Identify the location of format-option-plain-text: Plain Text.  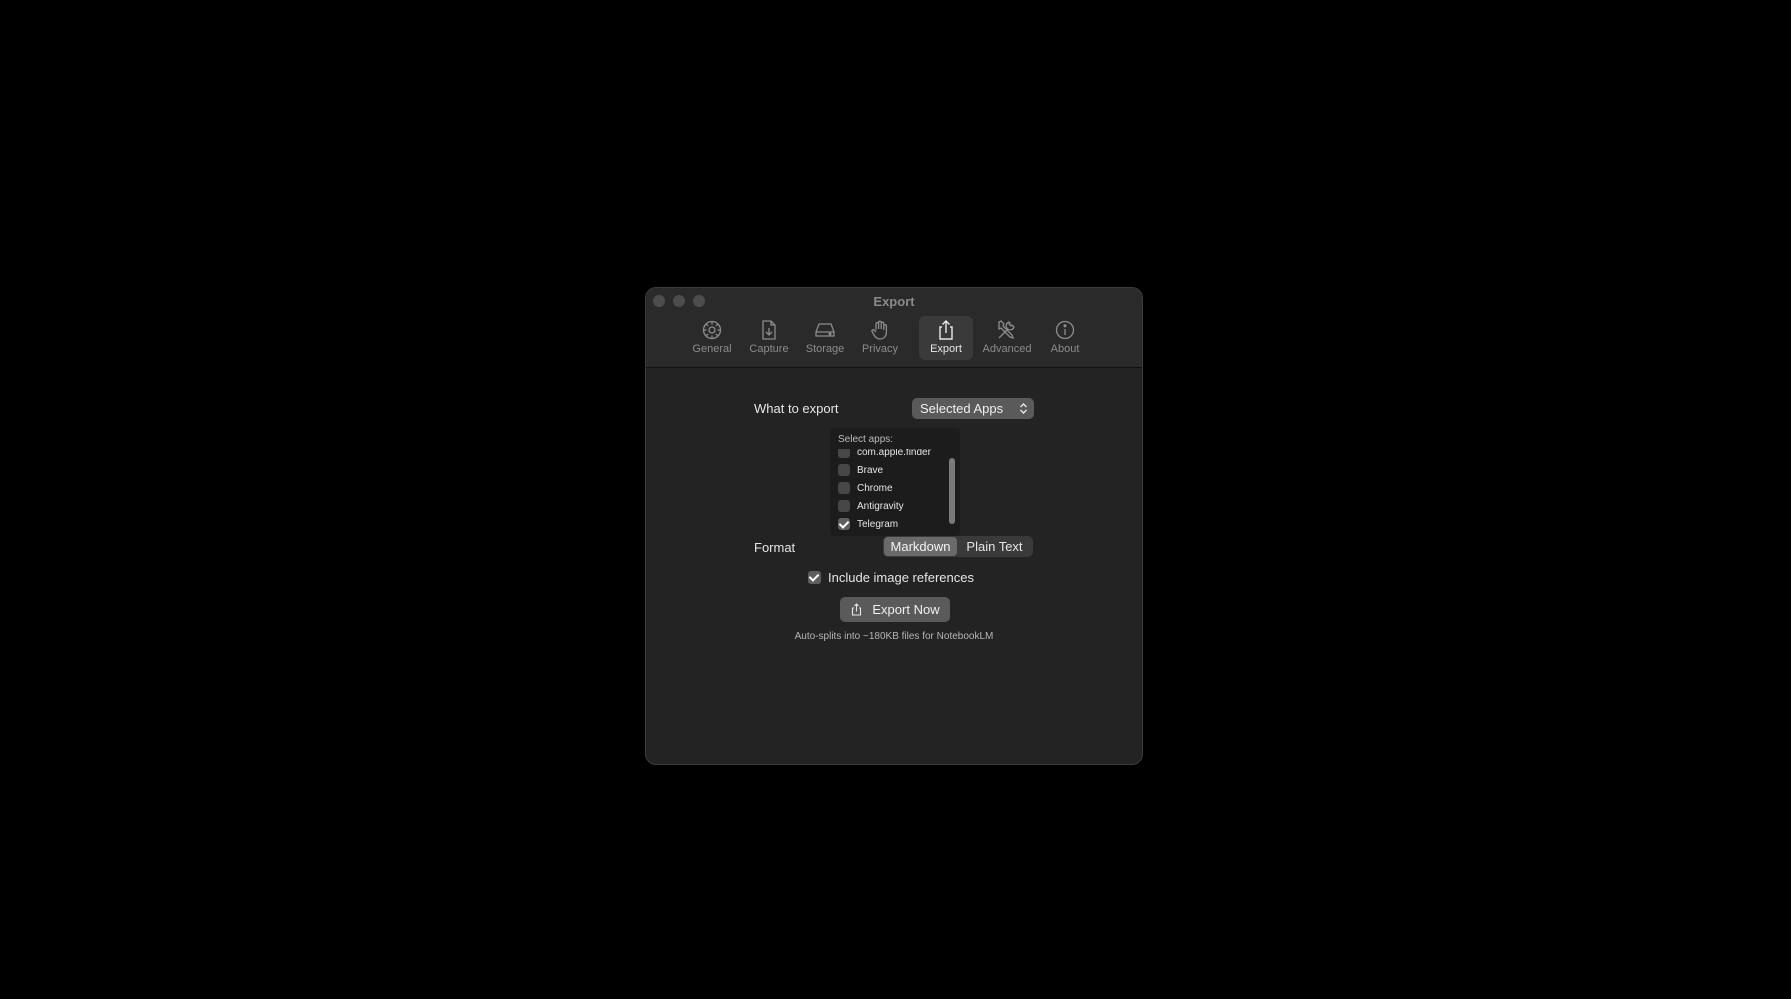
(994, 546).